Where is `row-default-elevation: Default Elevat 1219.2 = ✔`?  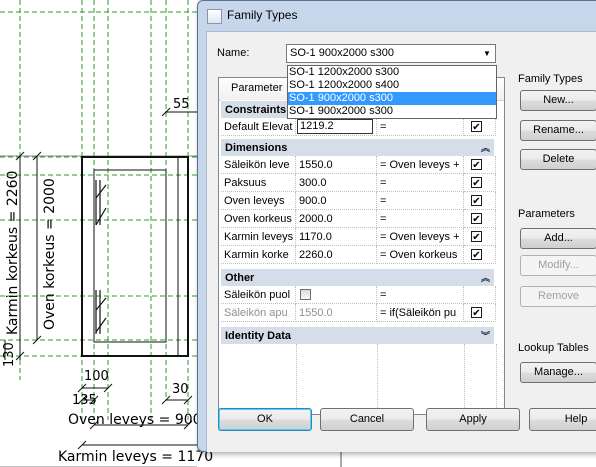 row-default-elevation: Default Elevat 1219.2 = ✔ is located at coordinates (358, 127).